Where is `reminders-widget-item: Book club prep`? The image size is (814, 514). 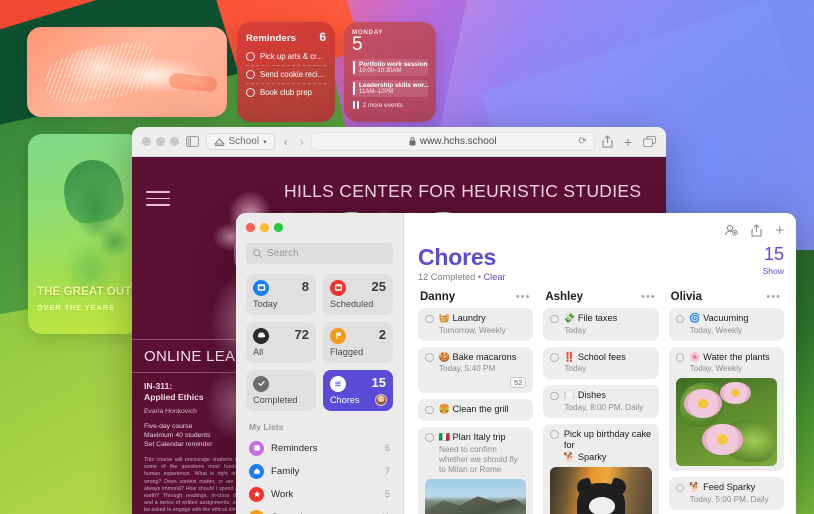 reminders-widget-item: Book club prep is located at coordinates (286, 92).